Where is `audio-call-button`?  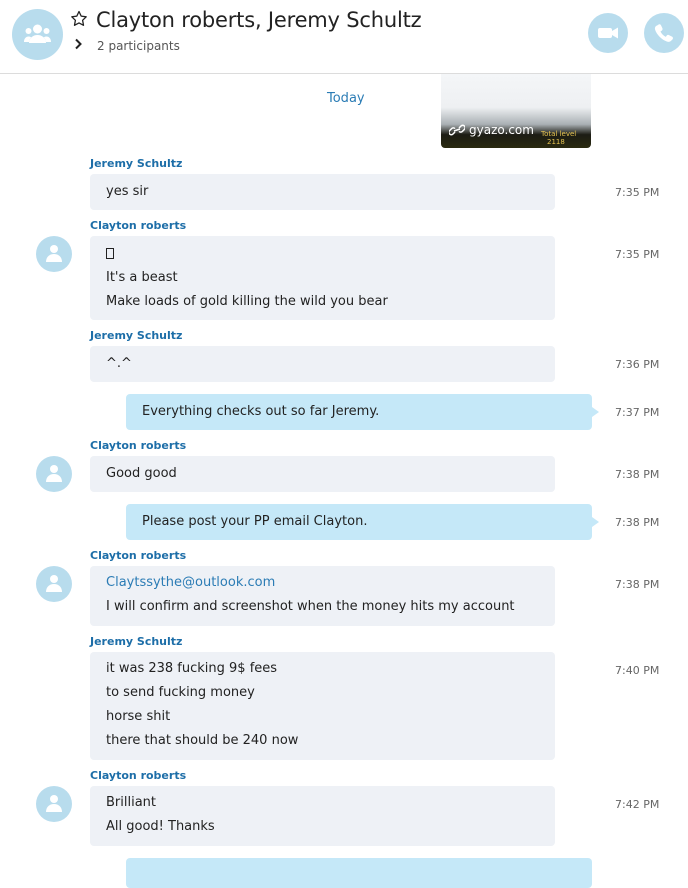 audio-call-button is located at coordinates (664, 33).